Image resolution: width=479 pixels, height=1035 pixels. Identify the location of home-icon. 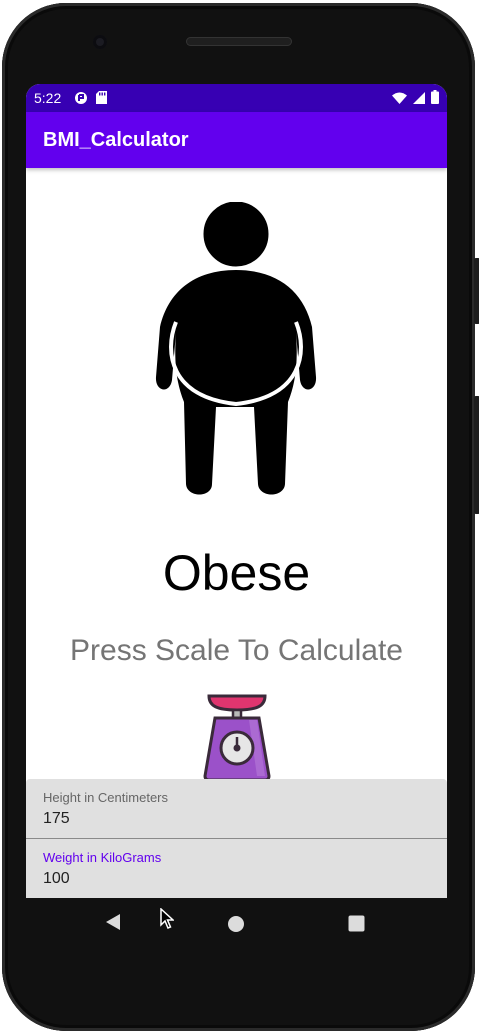
(236, 926).